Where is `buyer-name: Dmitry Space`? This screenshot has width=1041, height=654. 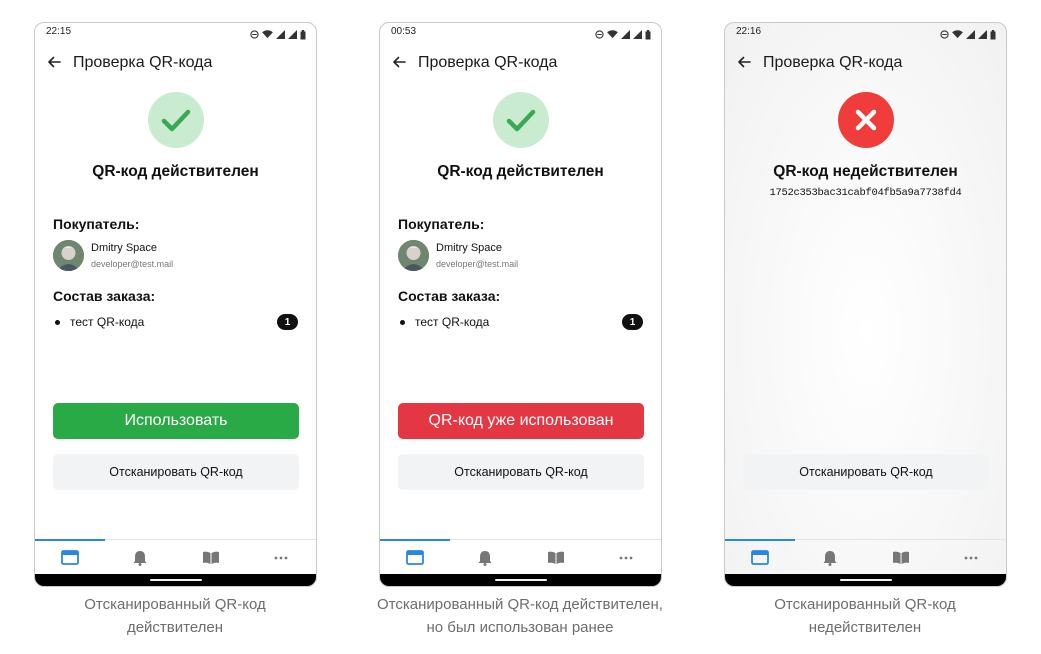 buyer-name: Dmitry Space is located at coordinates (469, 248).